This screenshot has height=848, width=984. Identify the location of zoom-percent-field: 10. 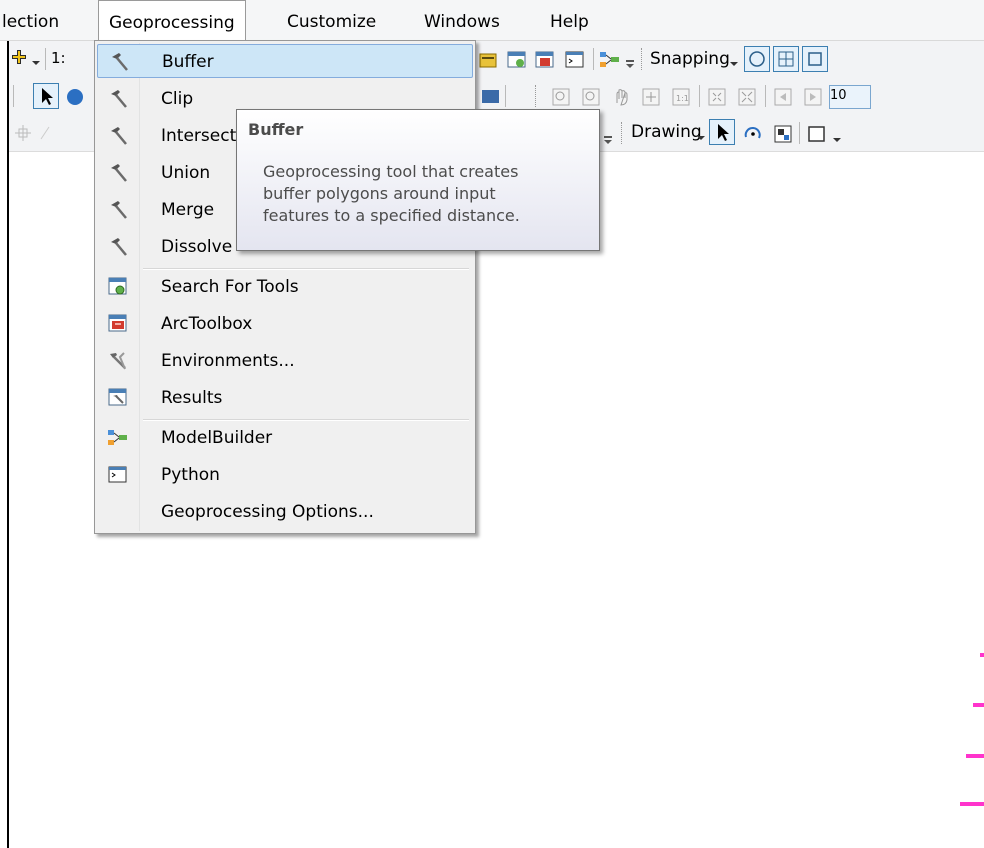
(850, 97).